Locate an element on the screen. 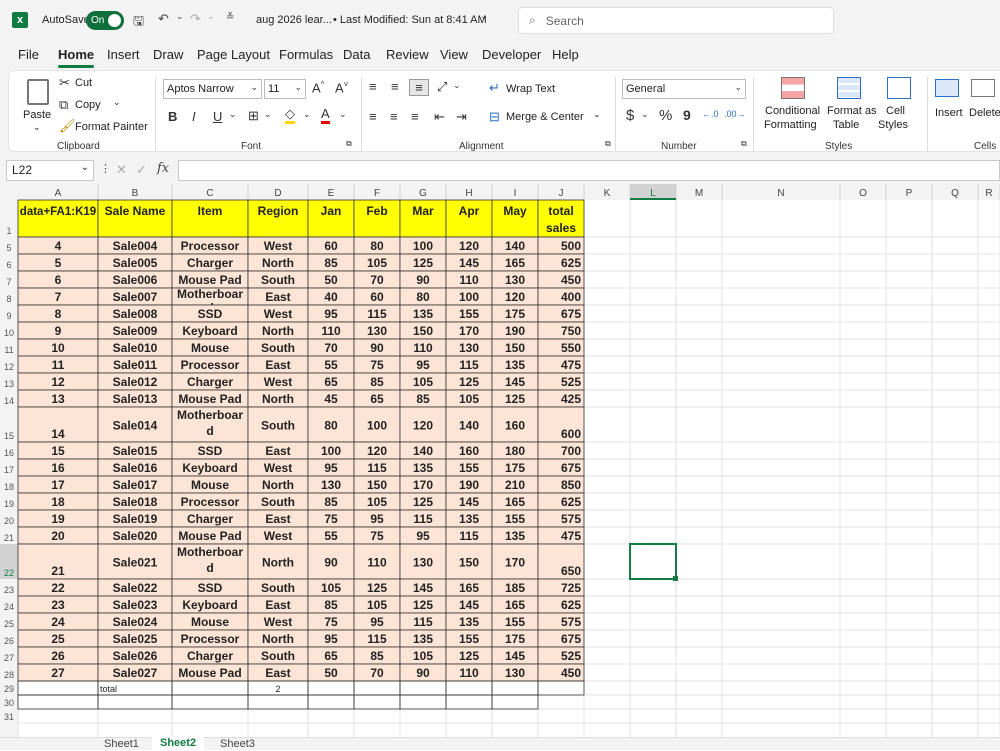  align-right-icon: ≡ is located at coordinates (415, 116).